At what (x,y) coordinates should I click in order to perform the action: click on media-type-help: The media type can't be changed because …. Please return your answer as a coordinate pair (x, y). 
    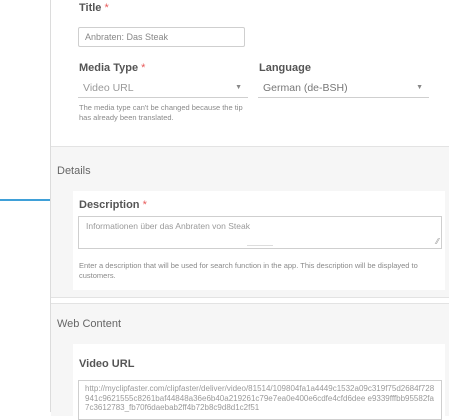
    Looking at the image, I should click on (161, 112).